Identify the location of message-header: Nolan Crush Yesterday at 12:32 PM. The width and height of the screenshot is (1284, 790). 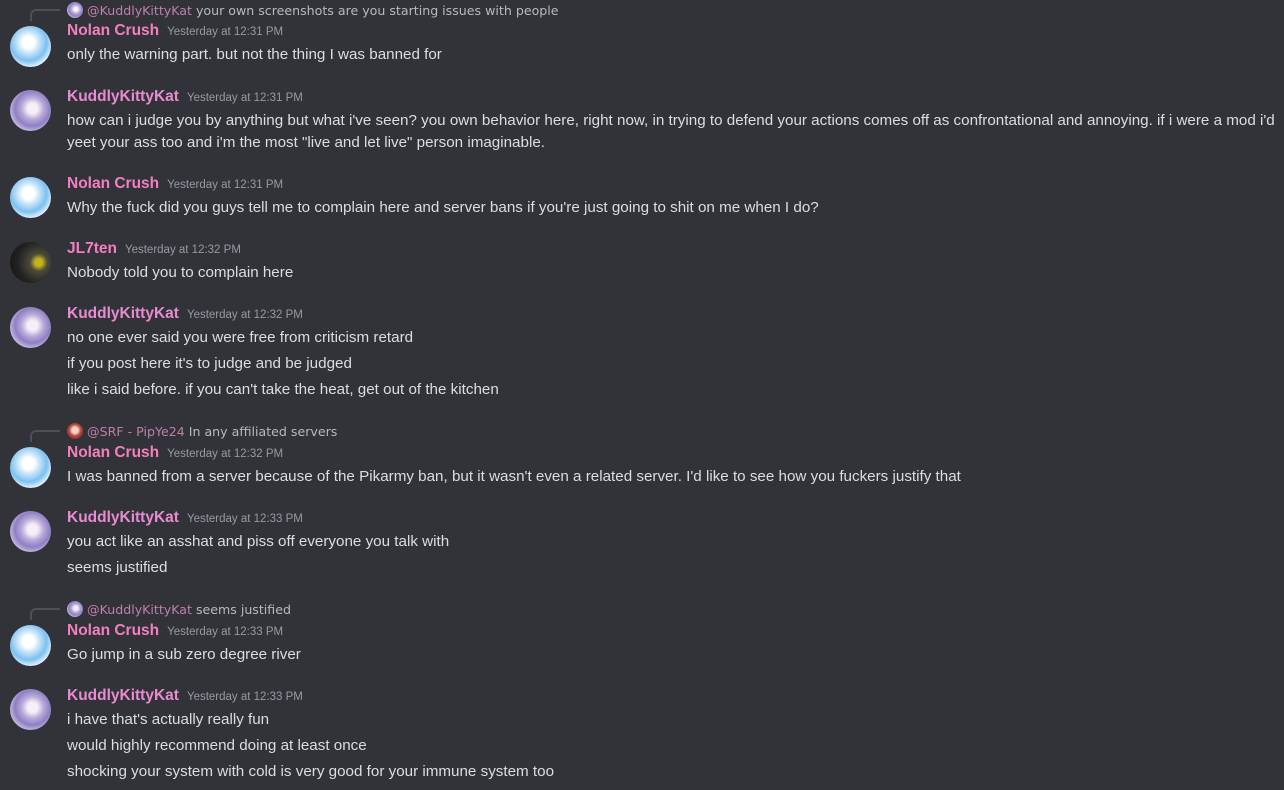
(175, 455).